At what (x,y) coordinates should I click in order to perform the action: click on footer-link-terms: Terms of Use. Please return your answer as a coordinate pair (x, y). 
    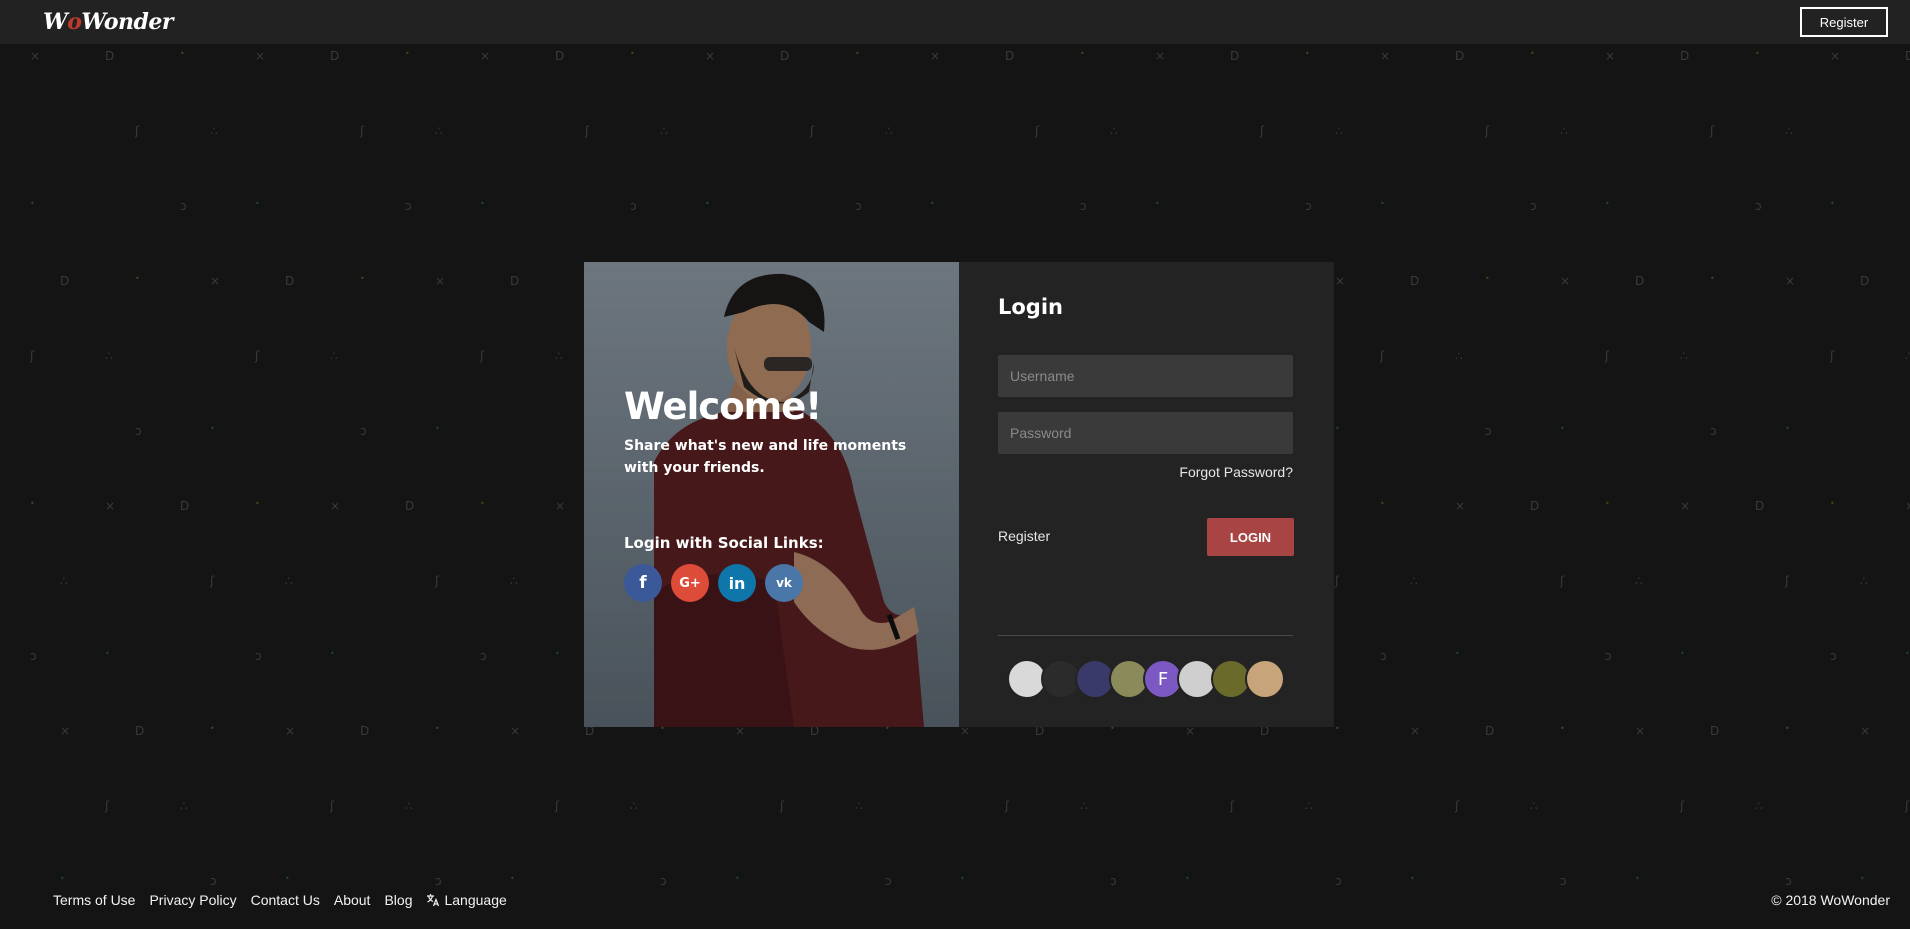
    Looking at the image, I should click on (94, 900).